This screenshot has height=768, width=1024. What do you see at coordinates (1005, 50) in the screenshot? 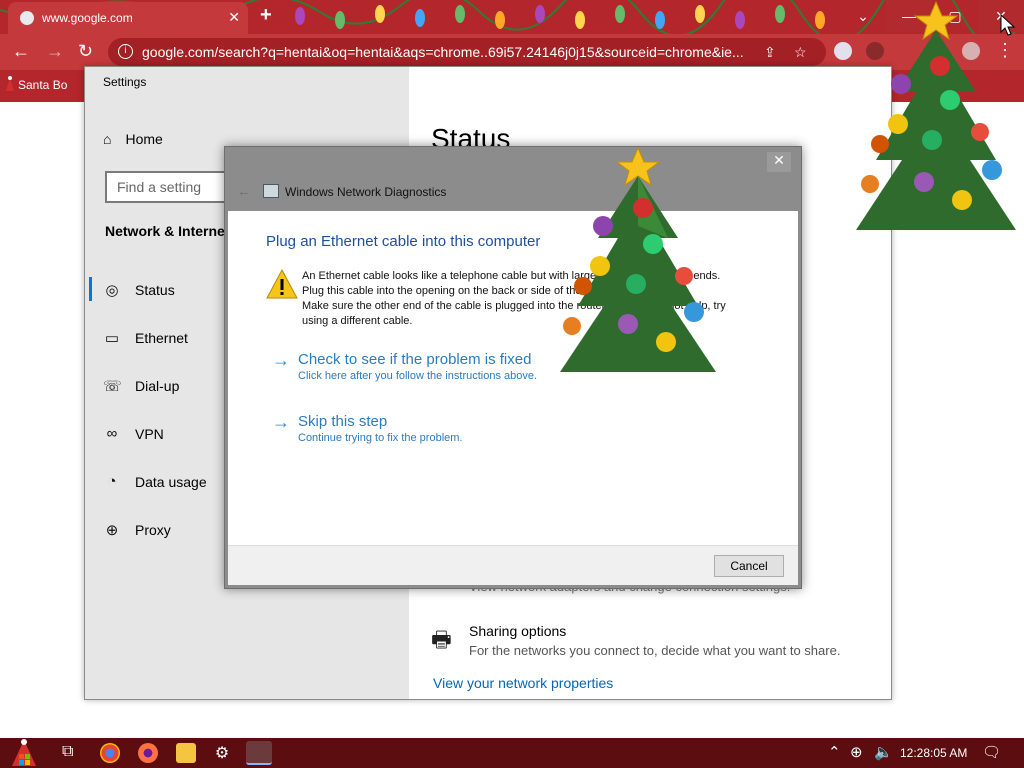
I see `menu-kebab-icon: ⋮` at bounding box center [1005, 50].